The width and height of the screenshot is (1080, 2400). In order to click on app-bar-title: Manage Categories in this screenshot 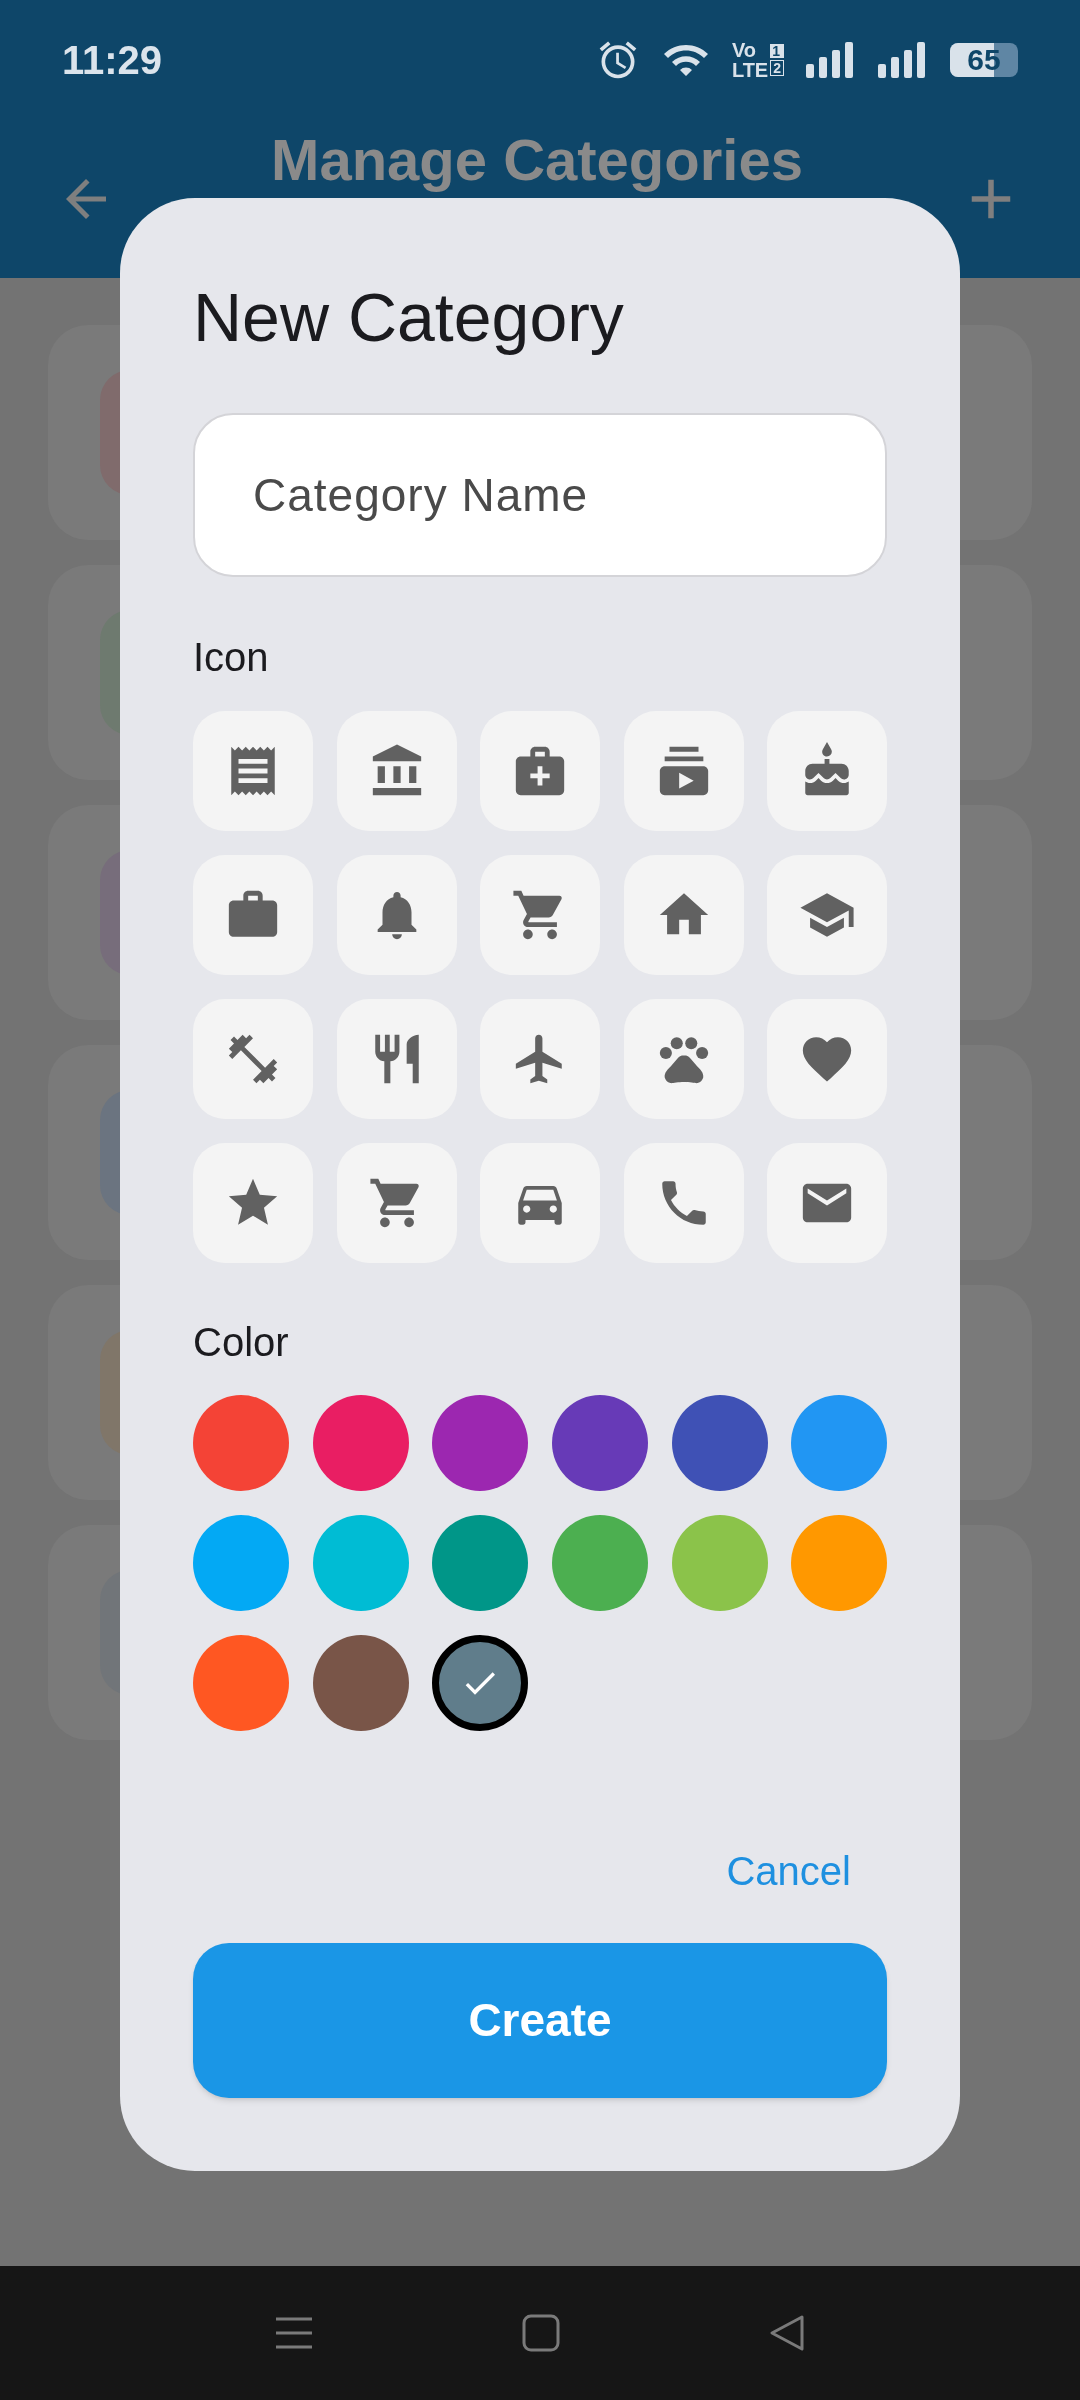, I will do `click(537, 160)`.